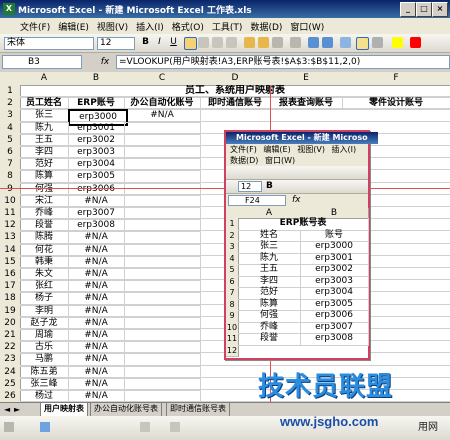 This screenshot has width=450, height=440. Describe the element at coordinates (162, 104) in the screenshot. I see `column-heading: 办公自动化账号` at that location.